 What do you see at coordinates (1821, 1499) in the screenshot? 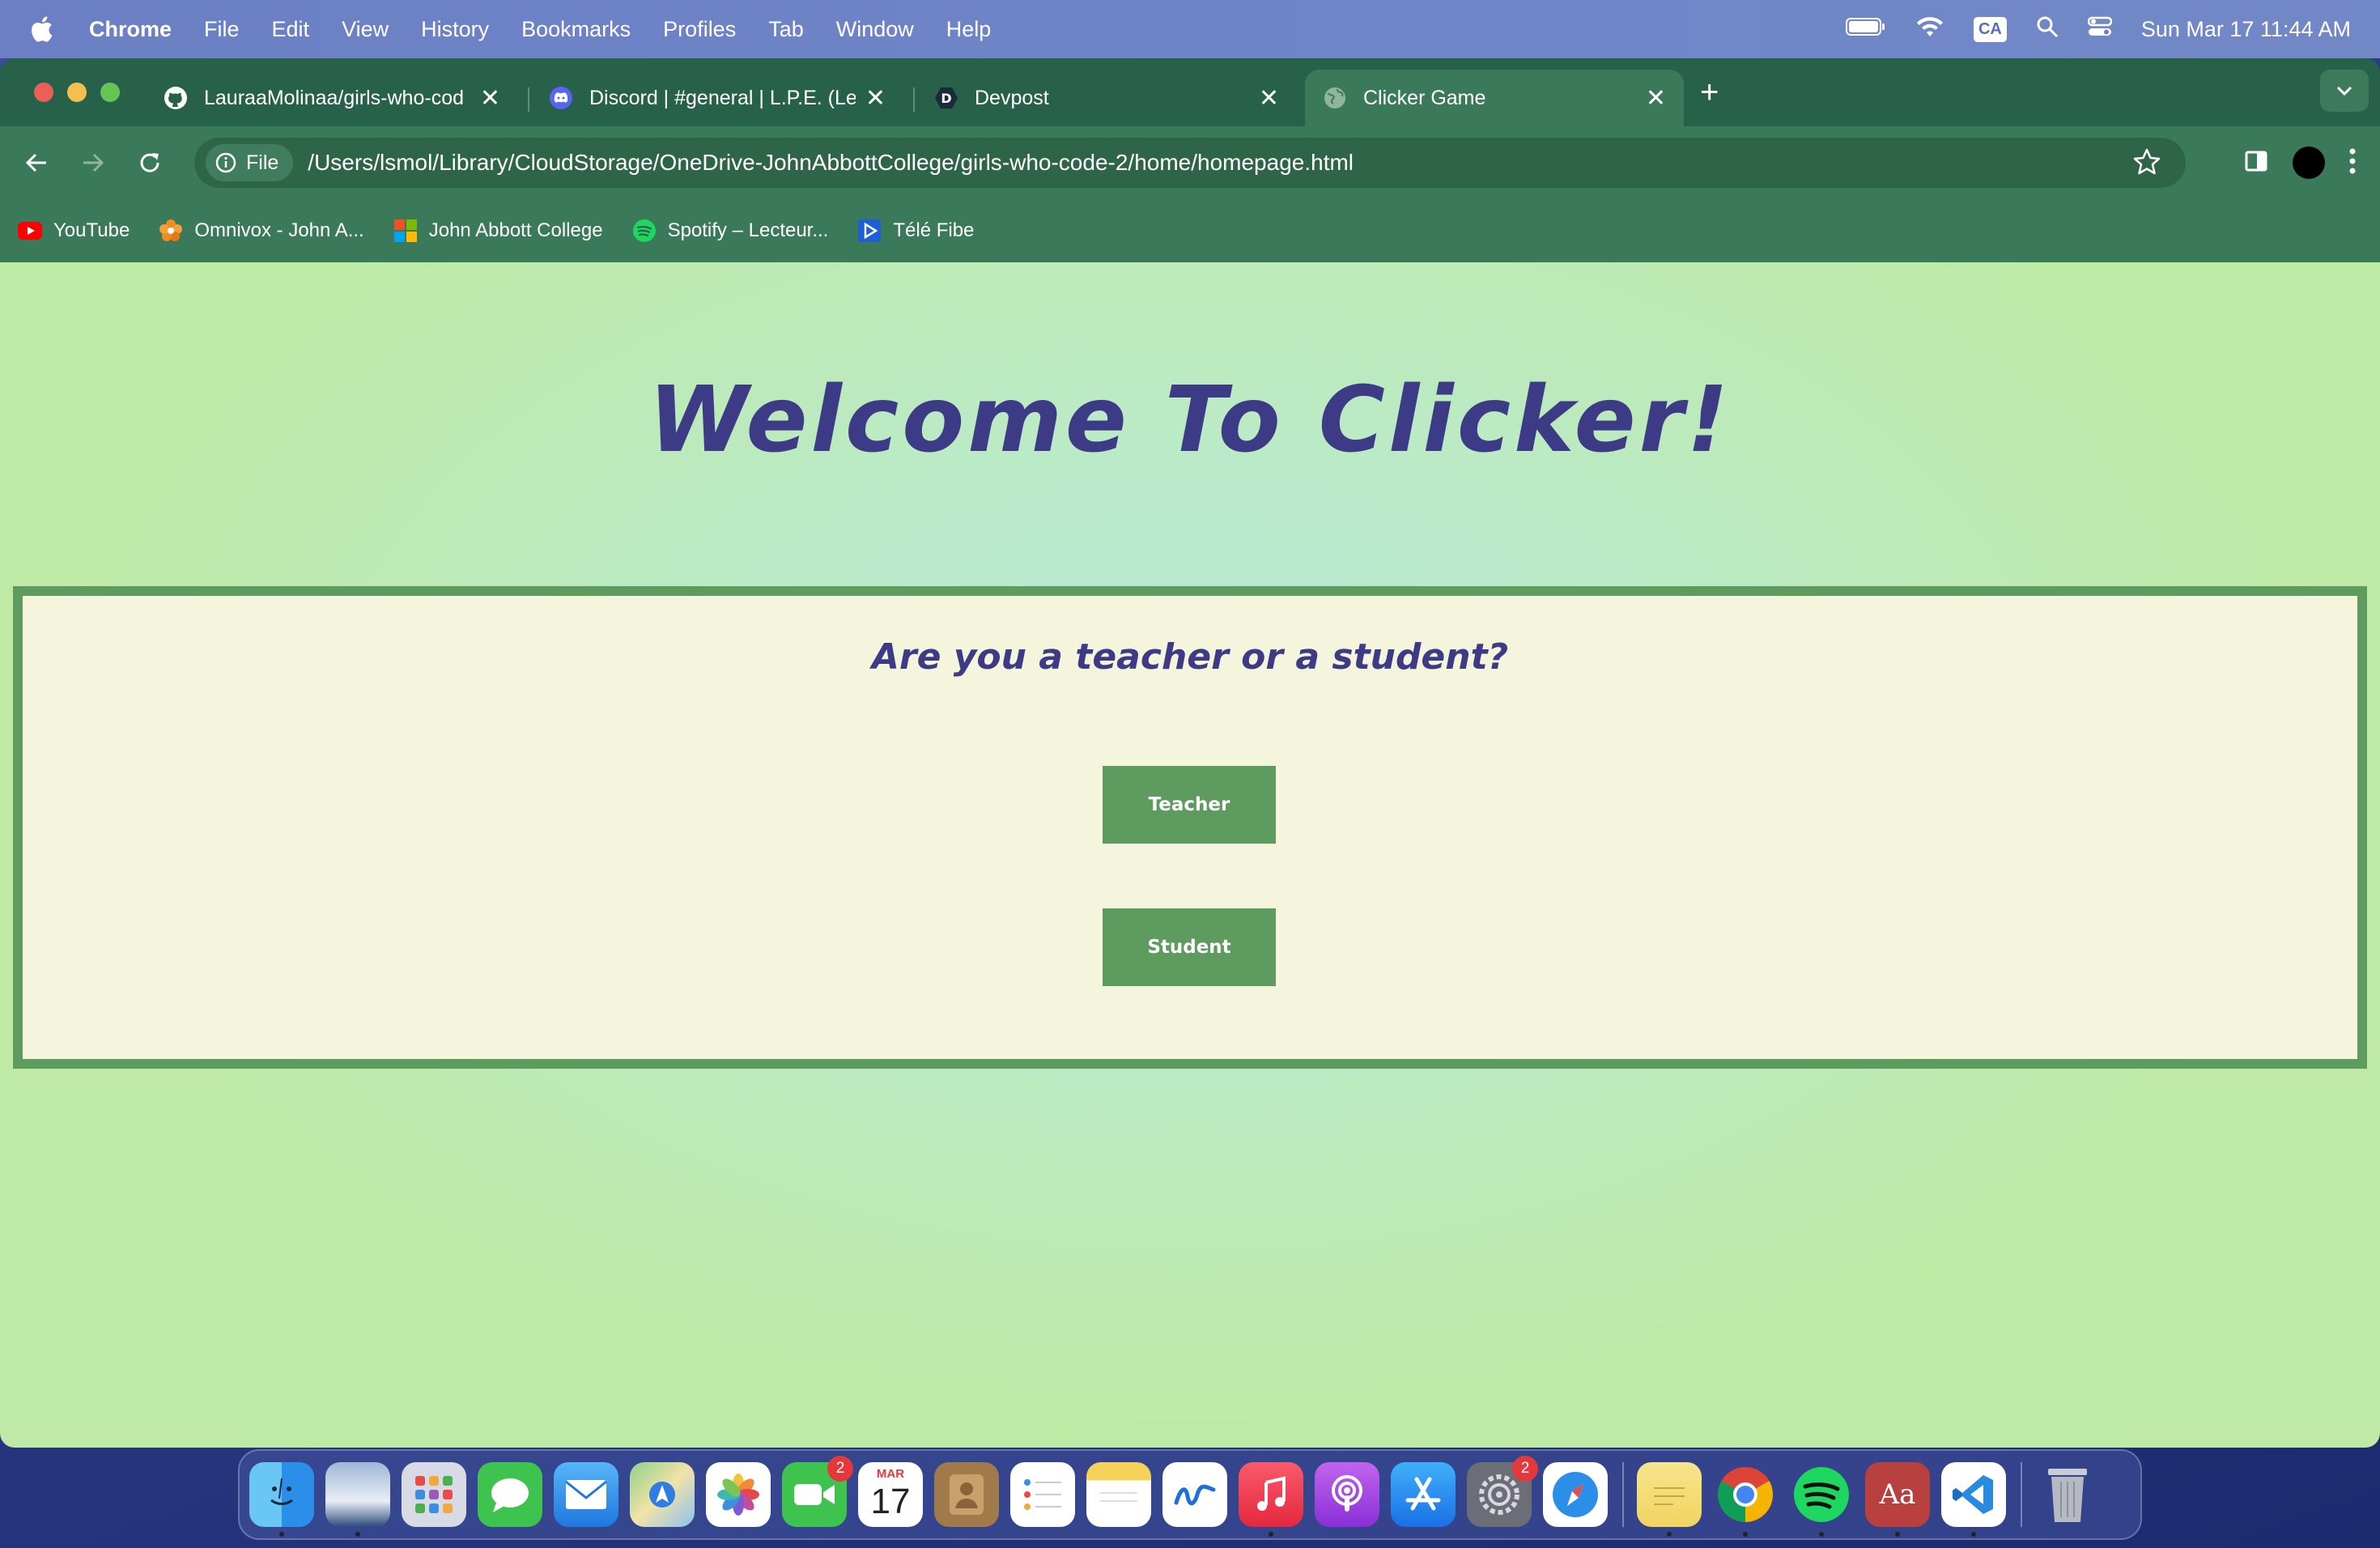
I see `spotify-dock-icon` at bounding box center [1821, 1499].